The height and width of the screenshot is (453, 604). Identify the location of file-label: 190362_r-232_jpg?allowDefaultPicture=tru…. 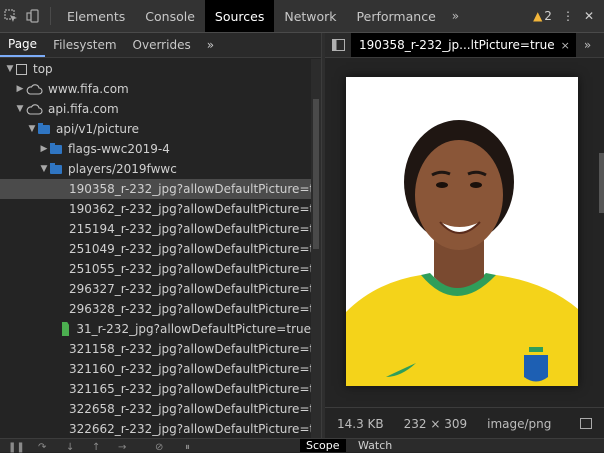
(190, 209).